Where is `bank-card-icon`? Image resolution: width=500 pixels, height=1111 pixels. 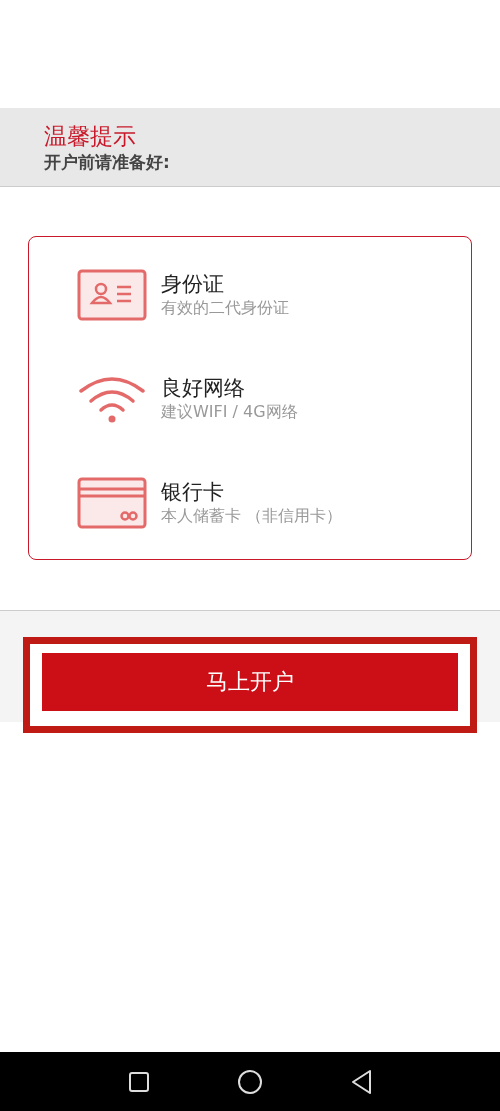 bank-card-icon is located at coordinates (112, 503).